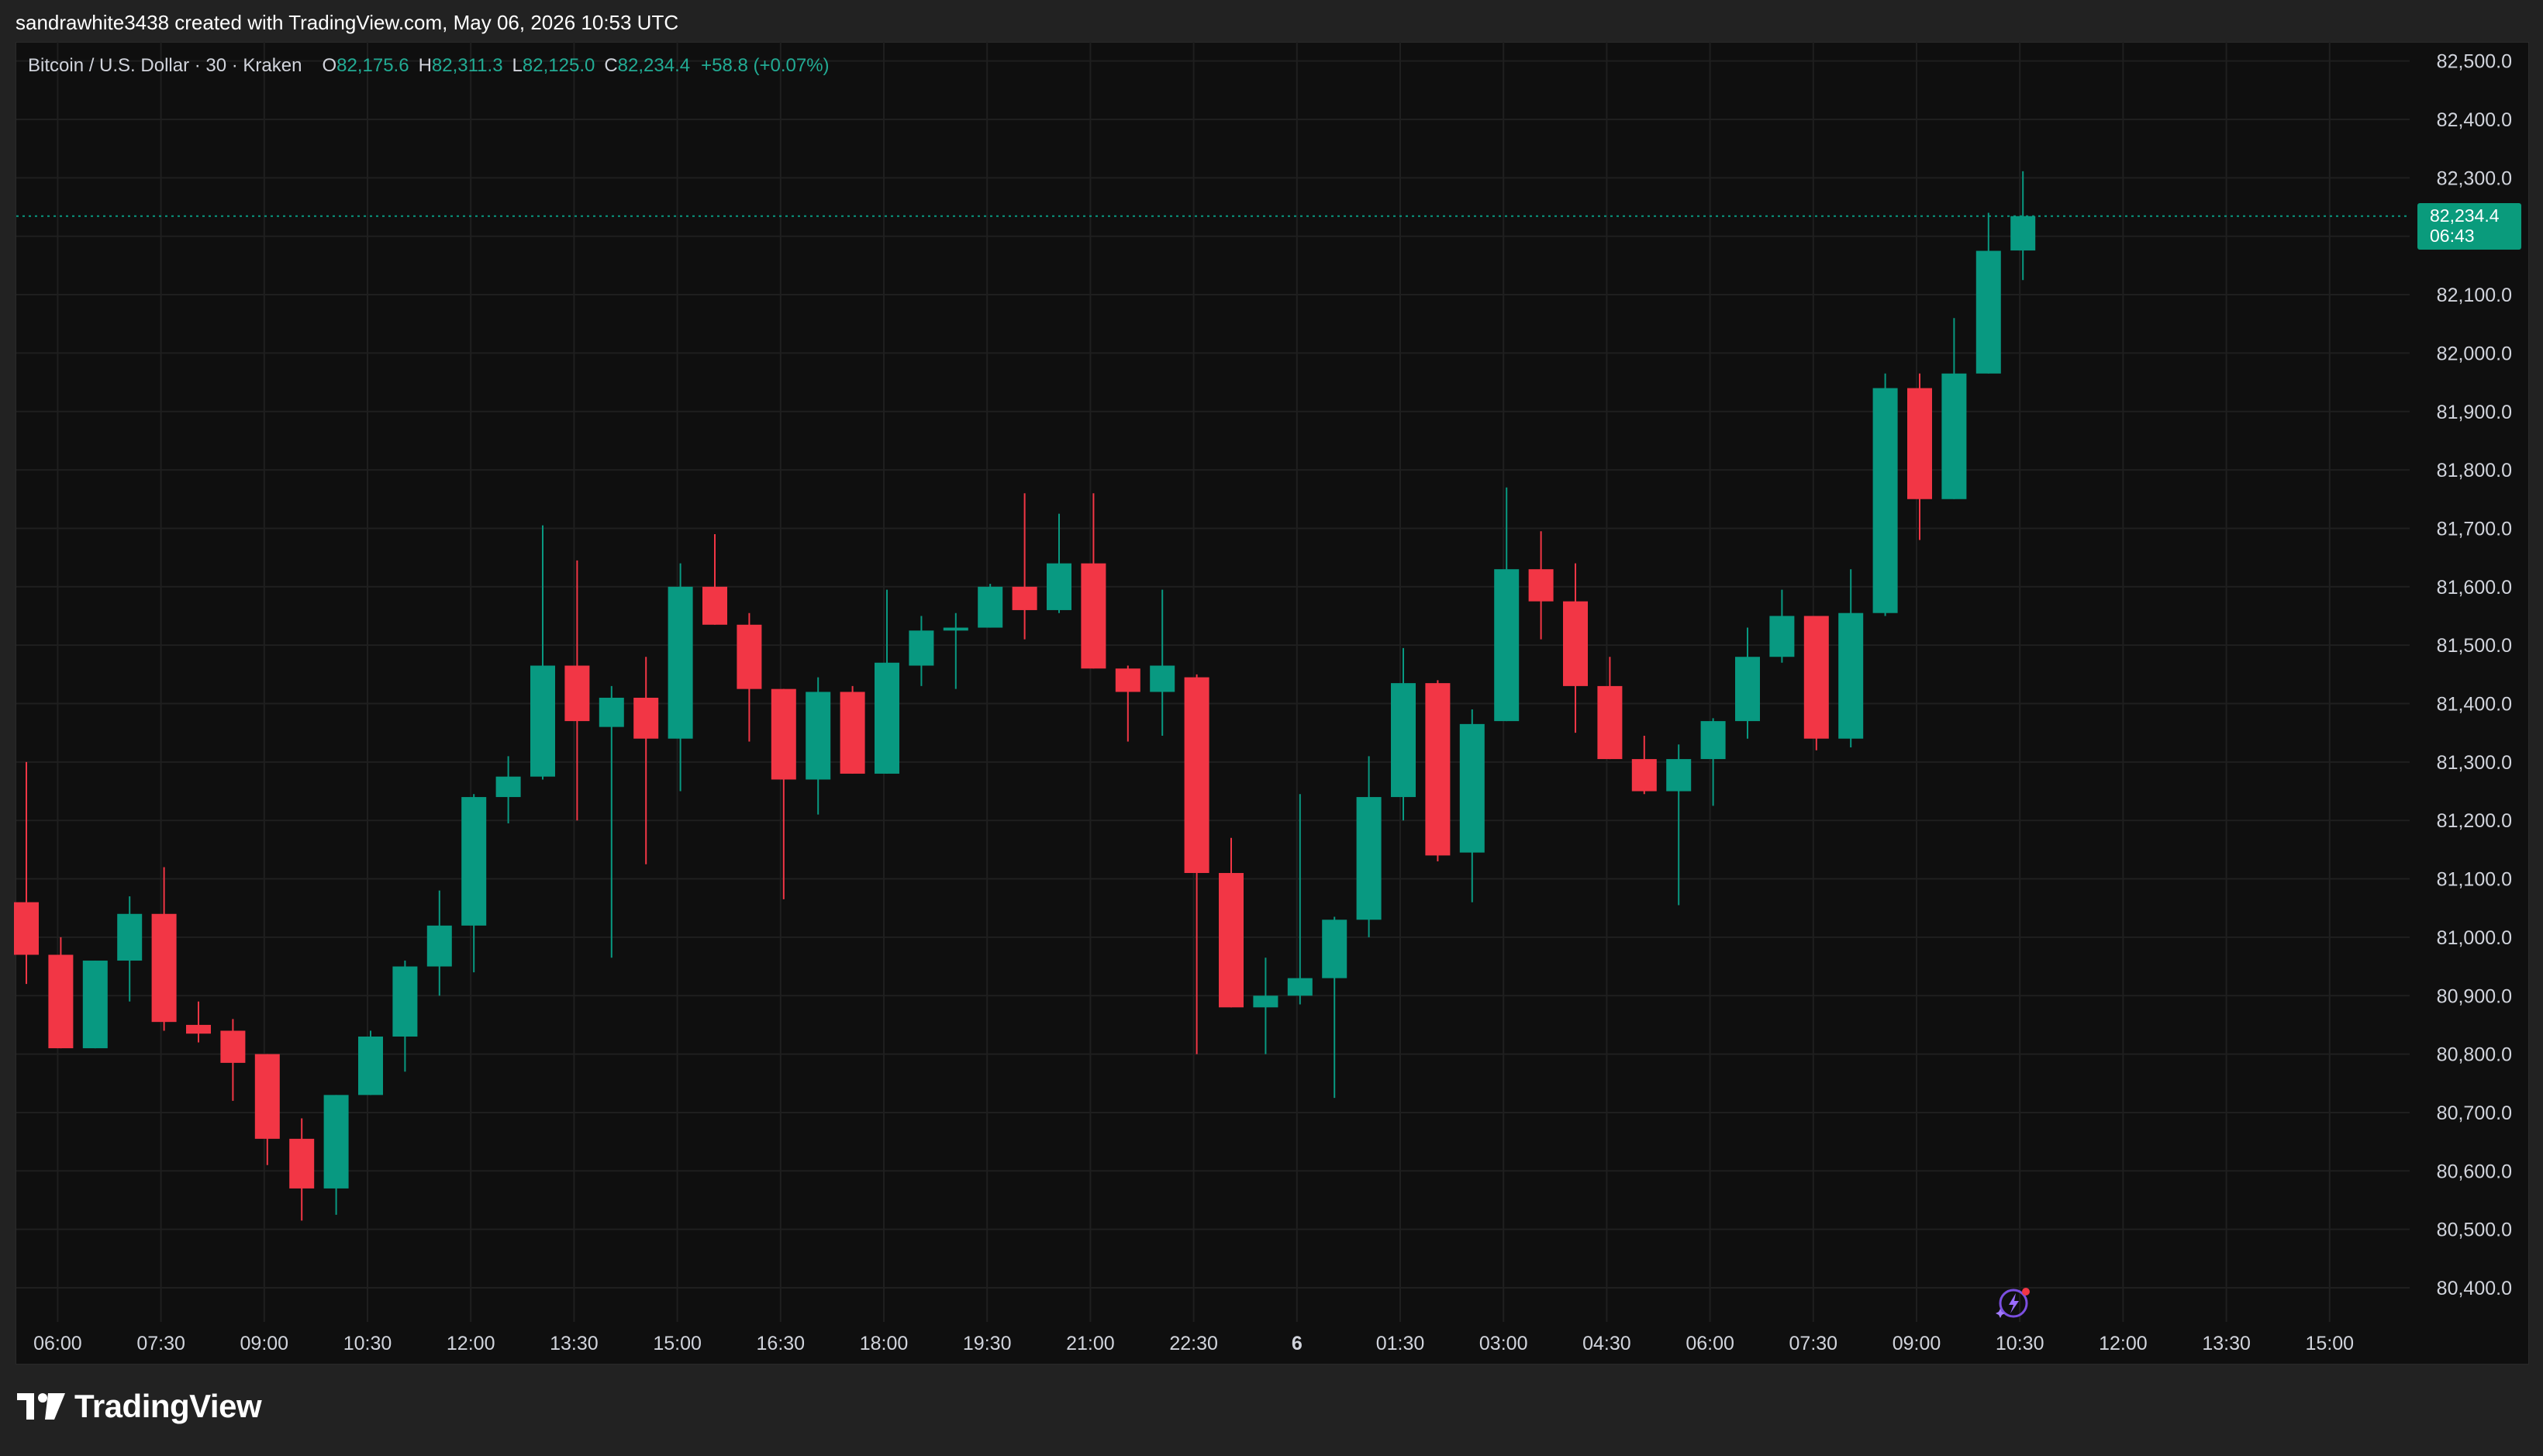 This screenshot has width=2543, height=1456. Describe the element at coordinates (1090, 1344) in the screenshot. I see `time-tick-label: 21:00` at that location.